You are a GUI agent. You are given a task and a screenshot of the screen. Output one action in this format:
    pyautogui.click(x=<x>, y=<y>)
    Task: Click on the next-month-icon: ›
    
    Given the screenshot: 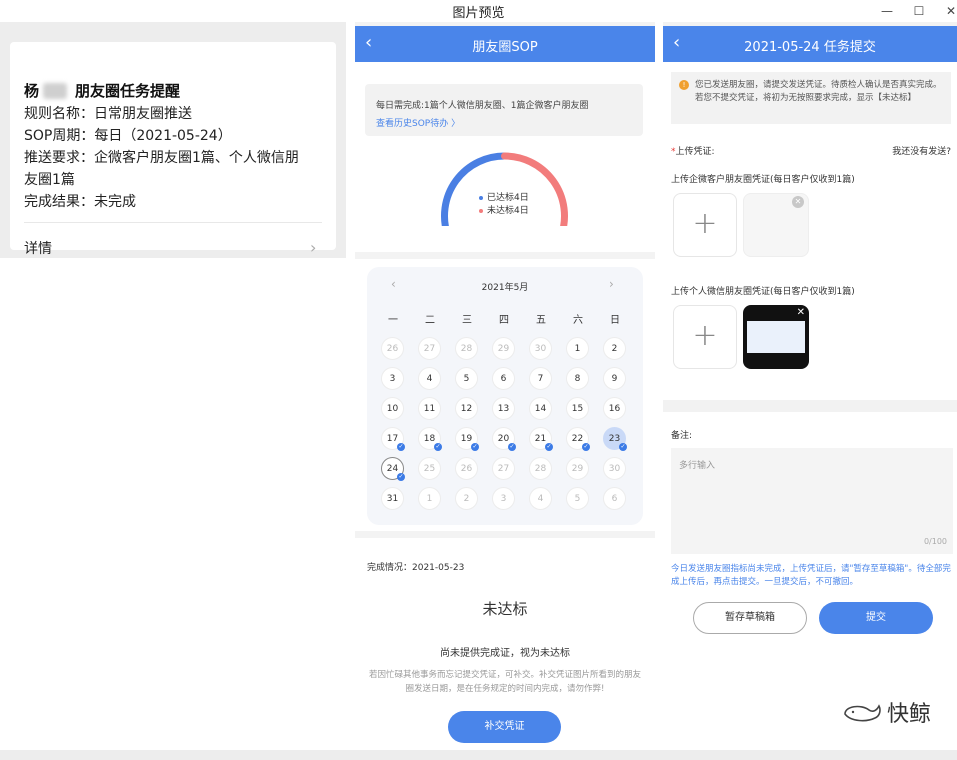 What is the action you would take?
    pyautogui.click(x=611, y=284)
    